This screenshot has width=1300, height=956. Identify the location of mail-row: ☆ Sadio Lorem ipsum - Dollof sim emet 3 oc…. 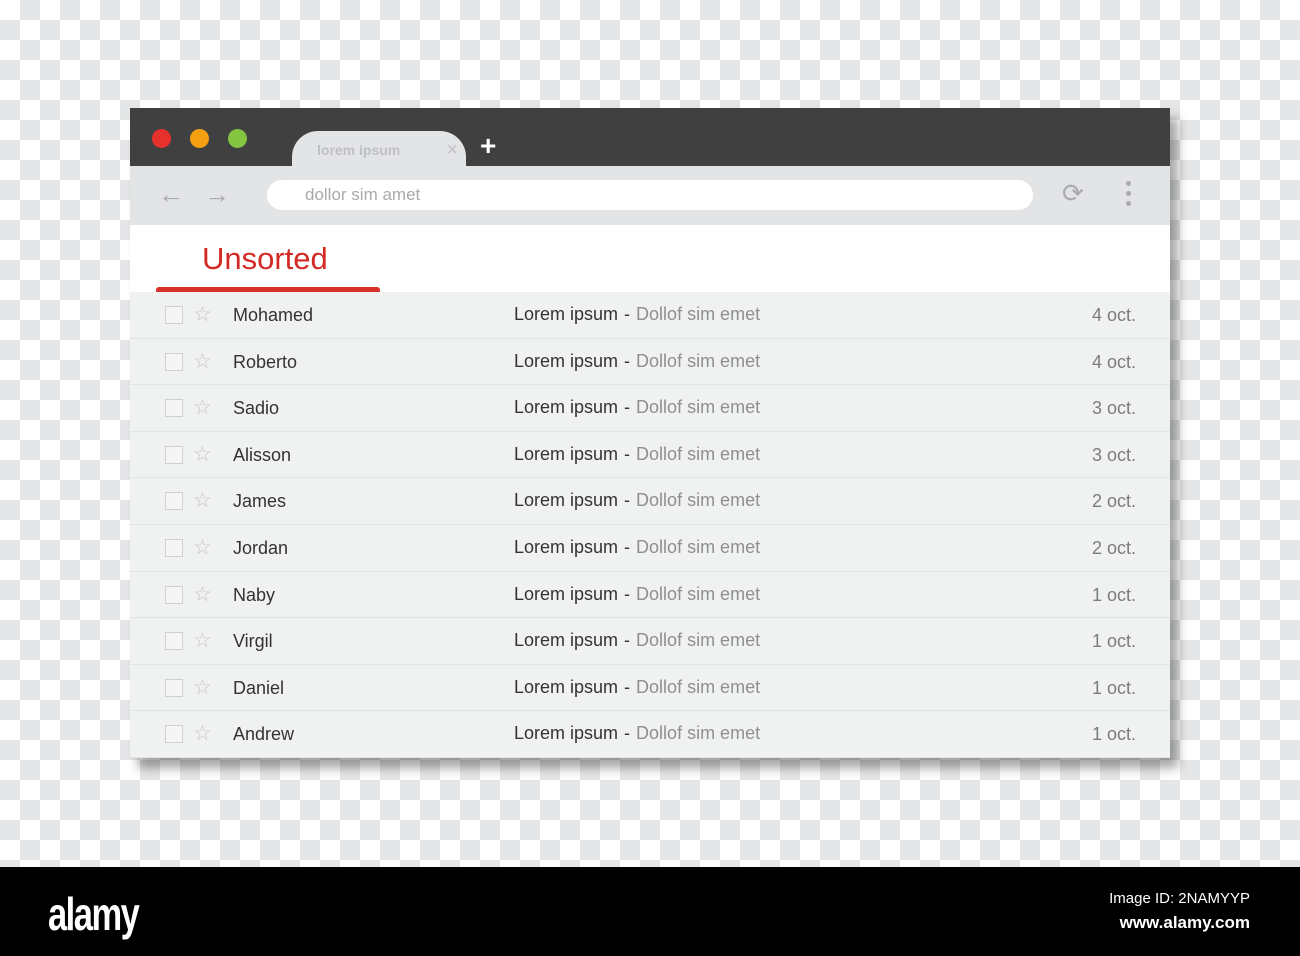
(650, 408).